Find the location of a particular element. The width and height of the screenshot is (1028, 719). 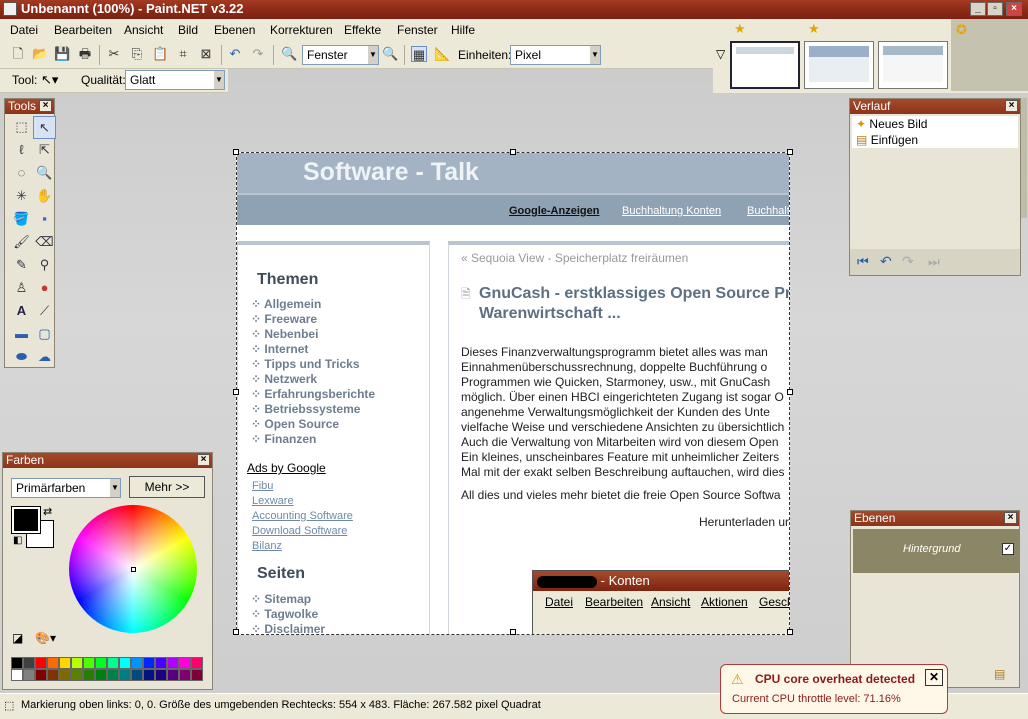

paste-icon: 📋 is located at coordinates (160, 54).